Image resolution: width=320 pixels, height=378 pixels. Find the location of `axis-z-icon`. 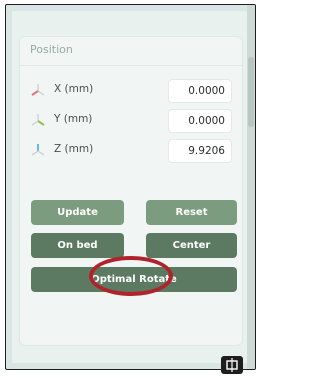

axis-z-icon is located at coordinates (38, 150).